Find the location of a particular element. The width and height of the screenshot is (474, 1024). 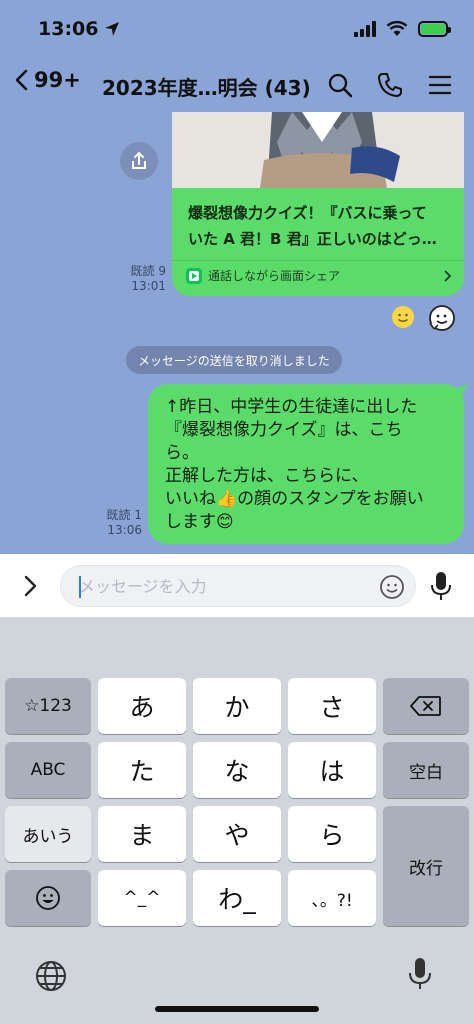

key-label: か is located at coordinates (237, 707).